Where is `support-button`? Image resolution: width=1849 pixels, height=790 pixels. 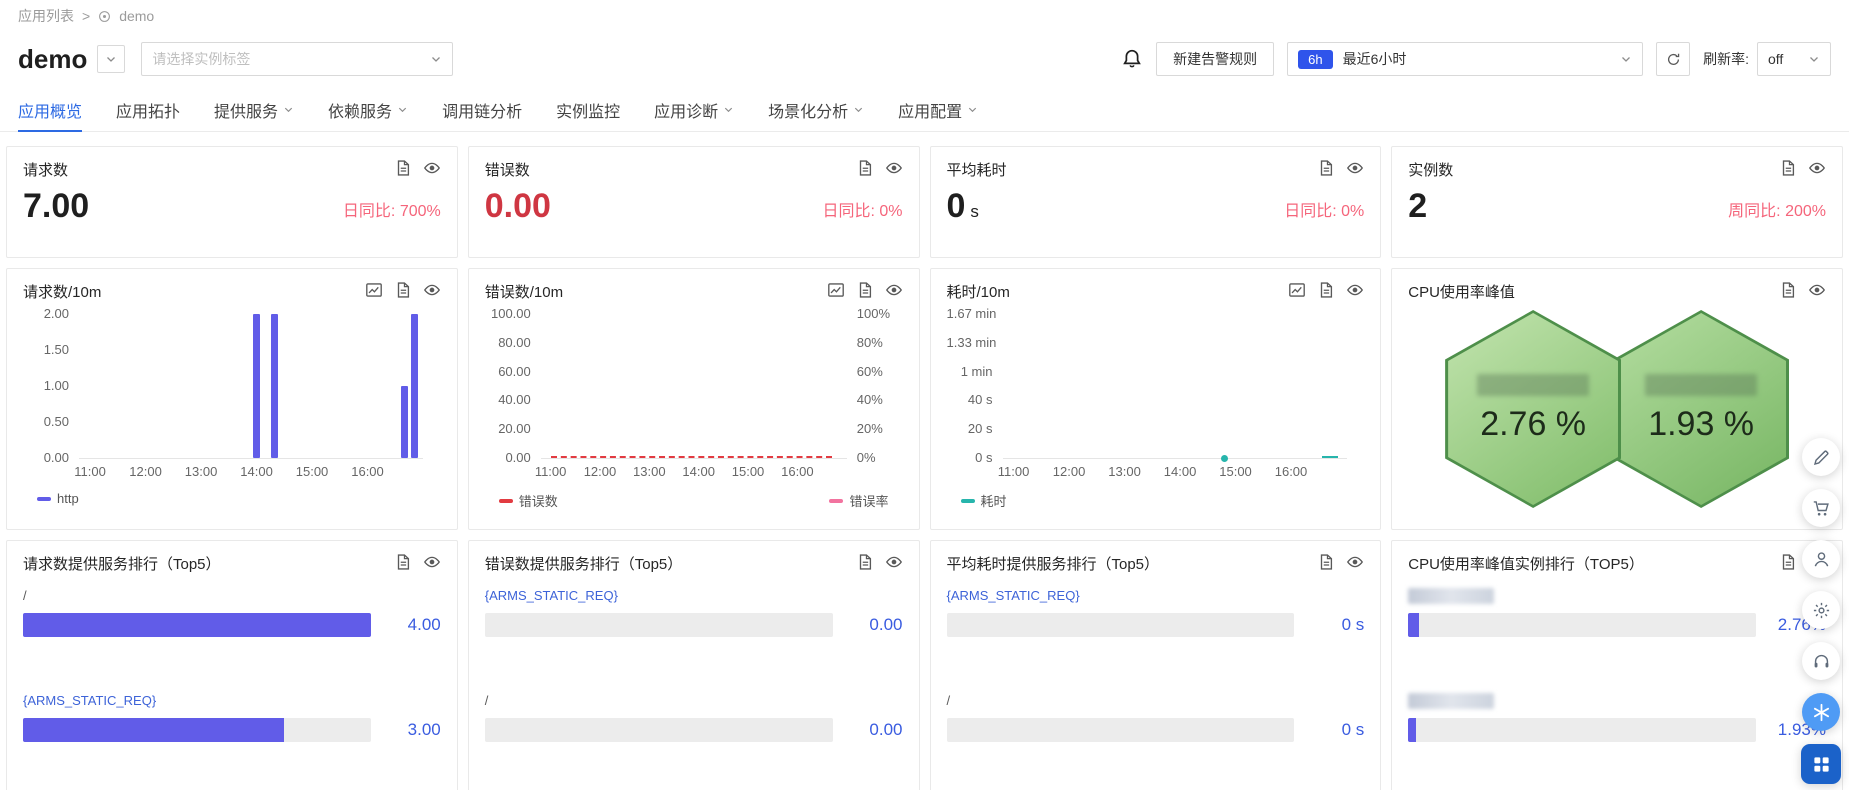
support-button is located at coordinates (1821, 661).